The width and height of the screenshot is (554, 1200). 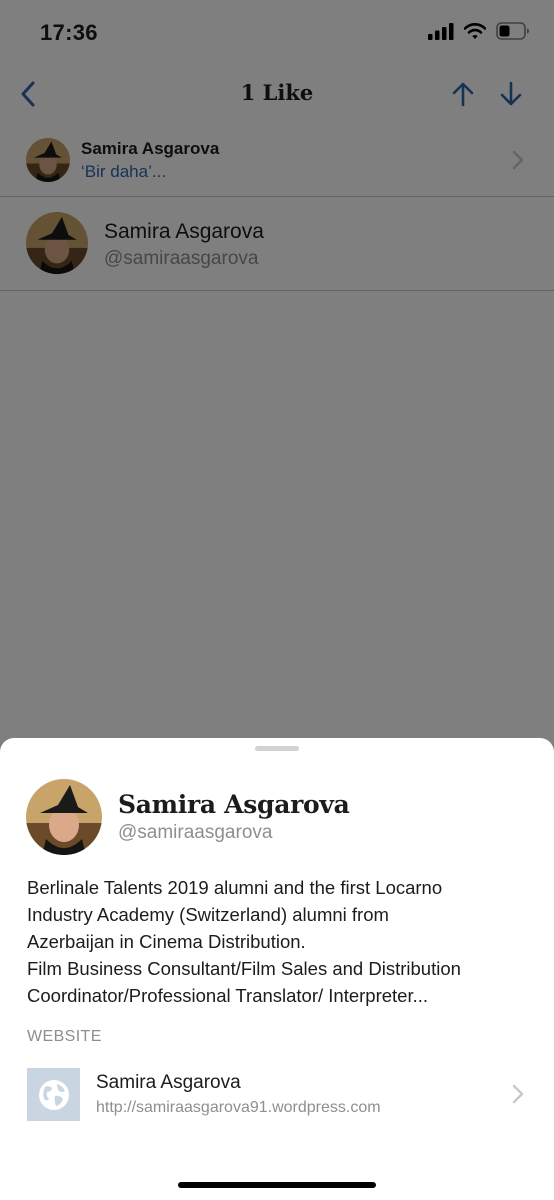 What do you see at coordinates (518, 1094) in the screenshot?
I see `chevron-right-icon` at bounding box center [518, 1094].